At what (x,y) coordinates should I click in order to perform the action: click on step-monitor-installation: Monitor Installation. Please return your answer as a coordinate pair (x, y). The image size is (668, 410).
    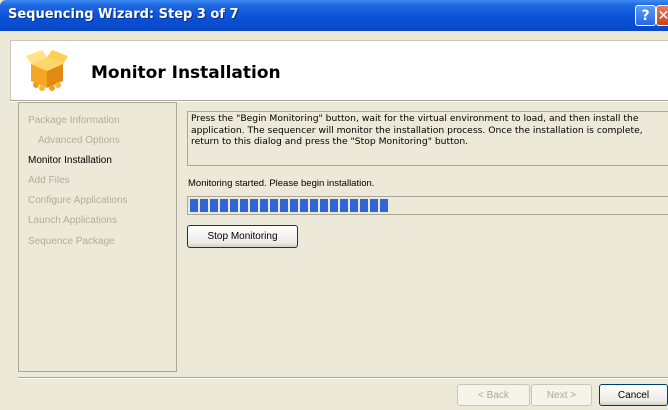
    Looking at the image, I should click on (70, 160).